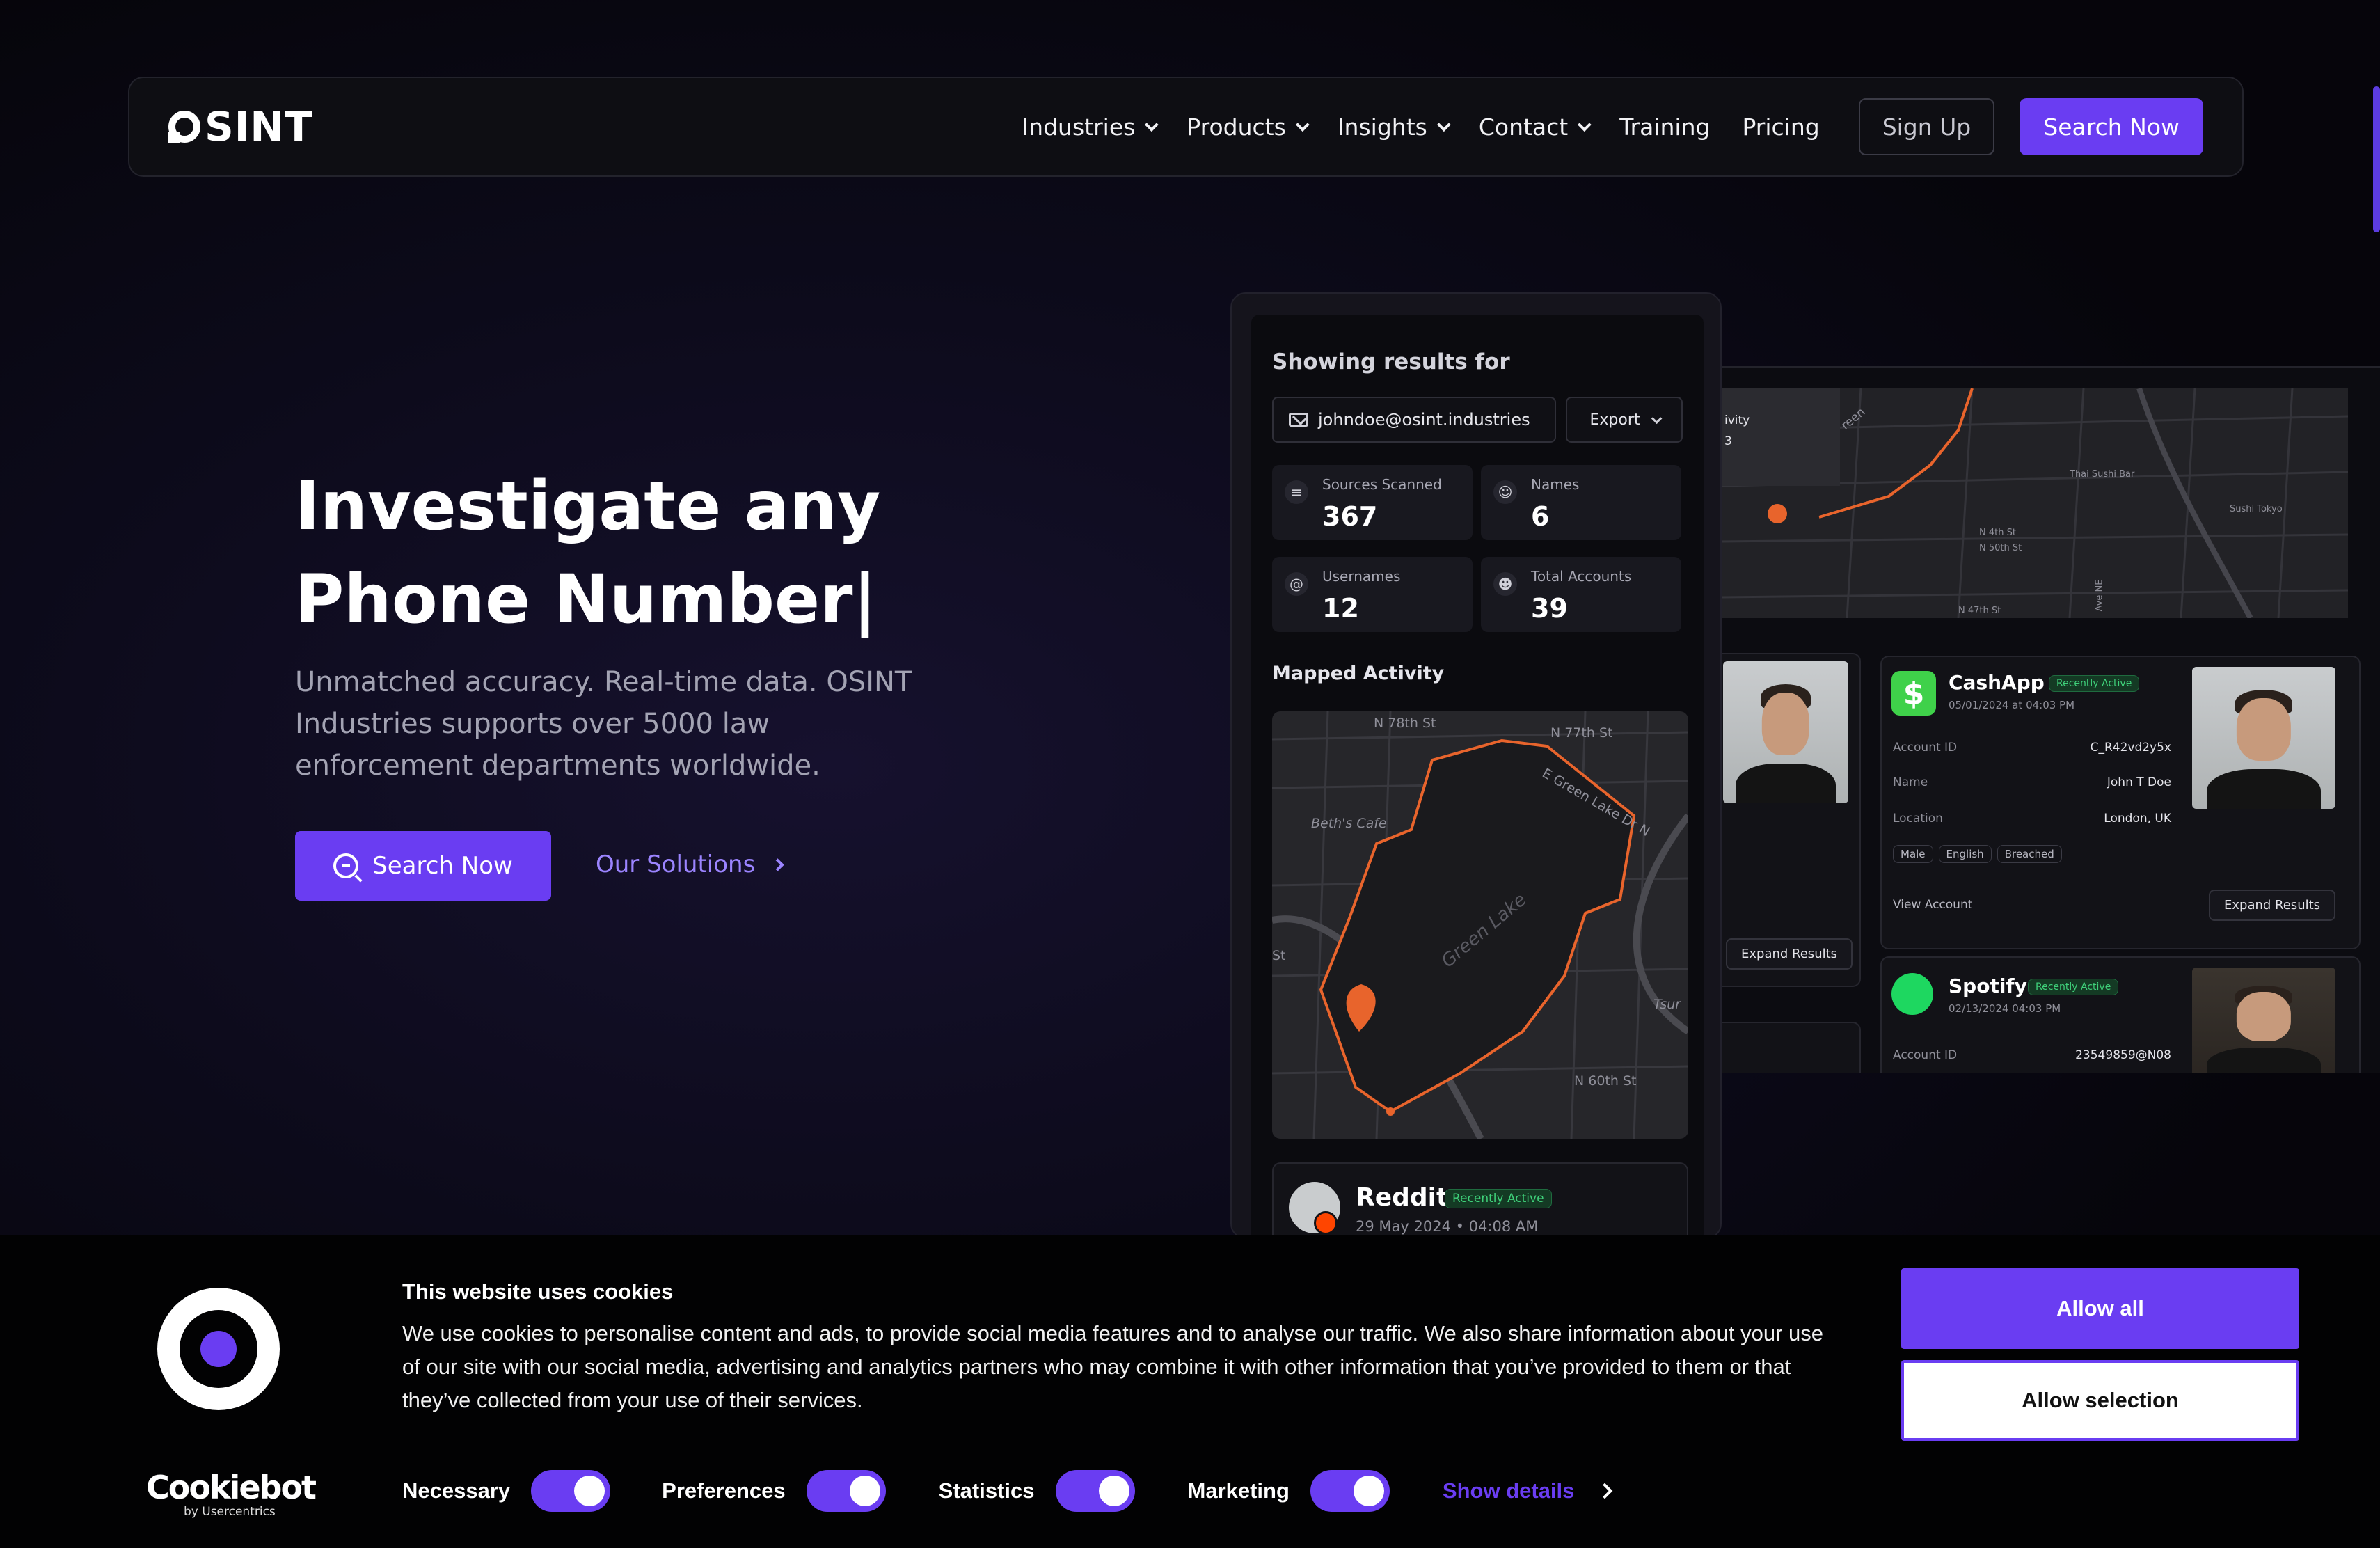 The height and width of the screenshot is (1548, 2380). I want to click on marketing-toggle, so click(1350, 1491).